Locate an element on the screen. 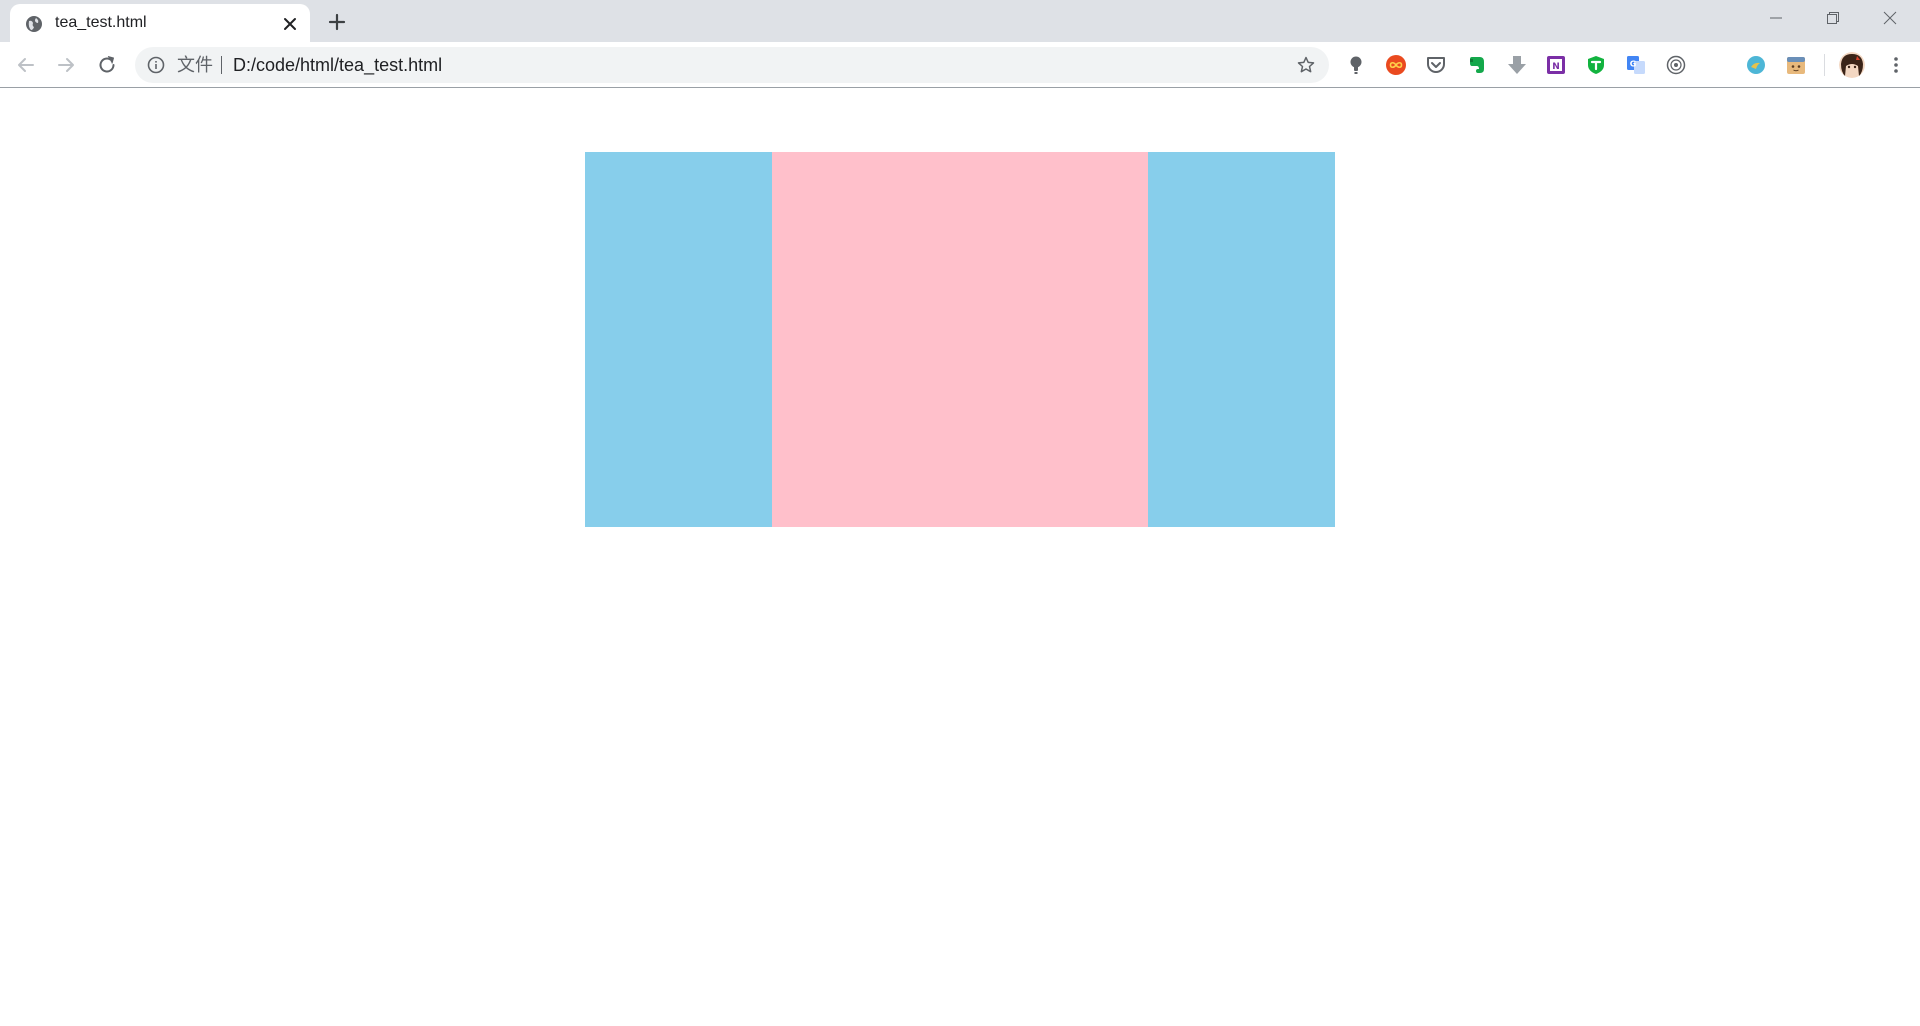 The image size is (1920, 1026). pocket-icon is located at coordinates (1436, 65).